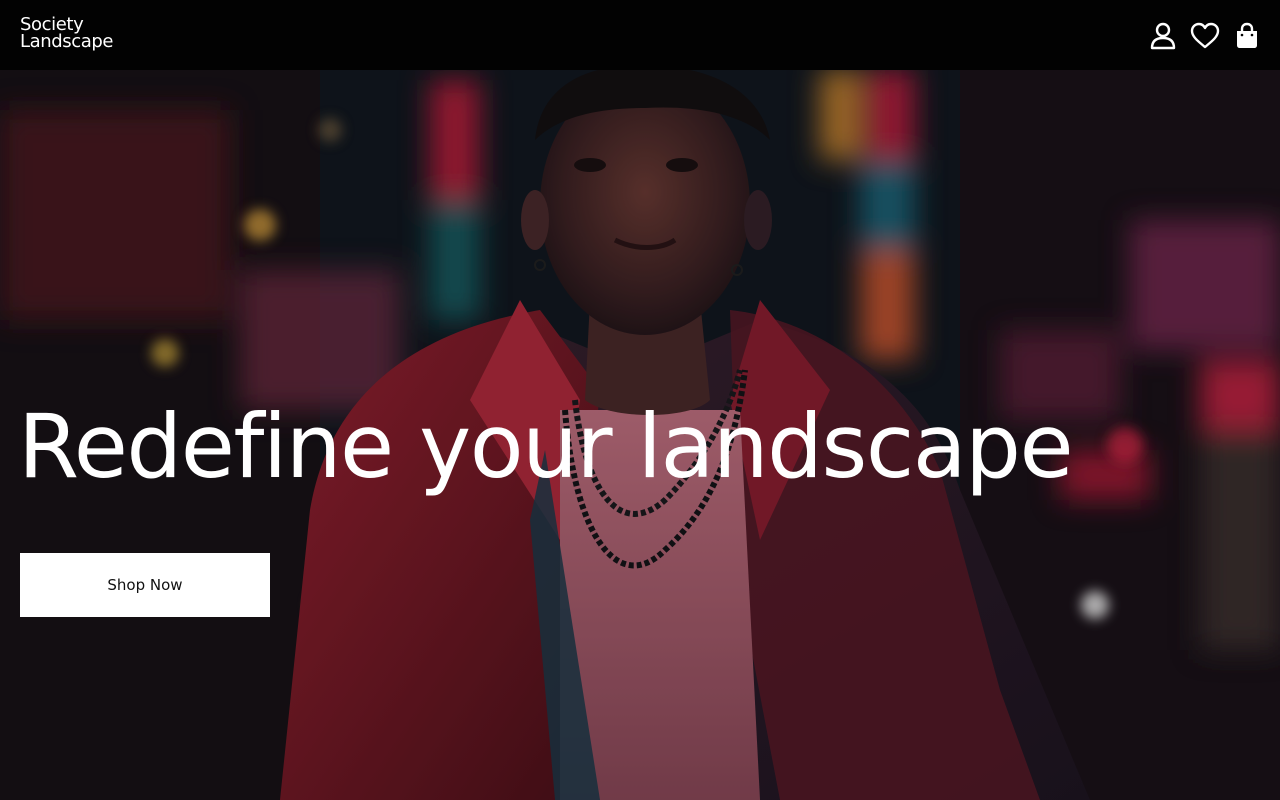 The image size is (1280, 800). I want to click on user-icon, so click(1163, 36).